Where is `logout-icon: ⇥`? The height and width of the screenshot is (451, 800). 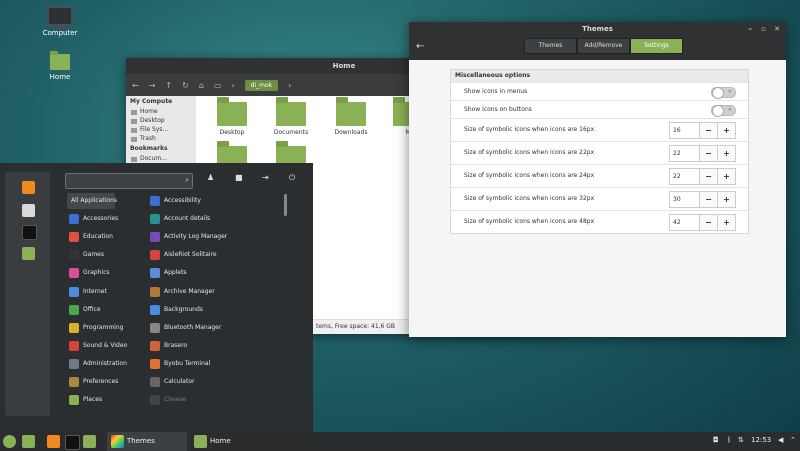 logout-icon: ⇥ is located at coordinates (265, 177).